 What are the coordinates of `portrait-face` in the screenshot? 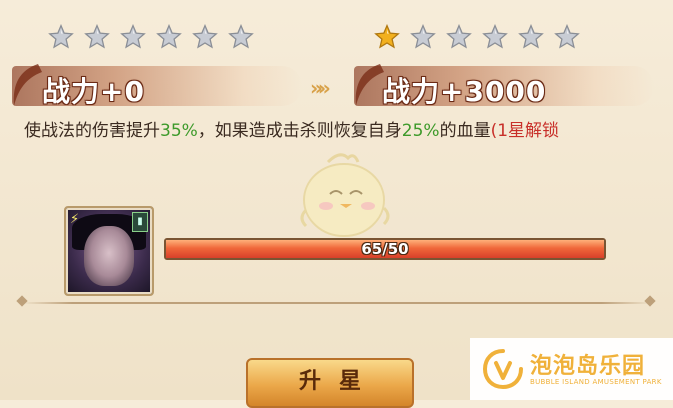 It's located at (109, 256).